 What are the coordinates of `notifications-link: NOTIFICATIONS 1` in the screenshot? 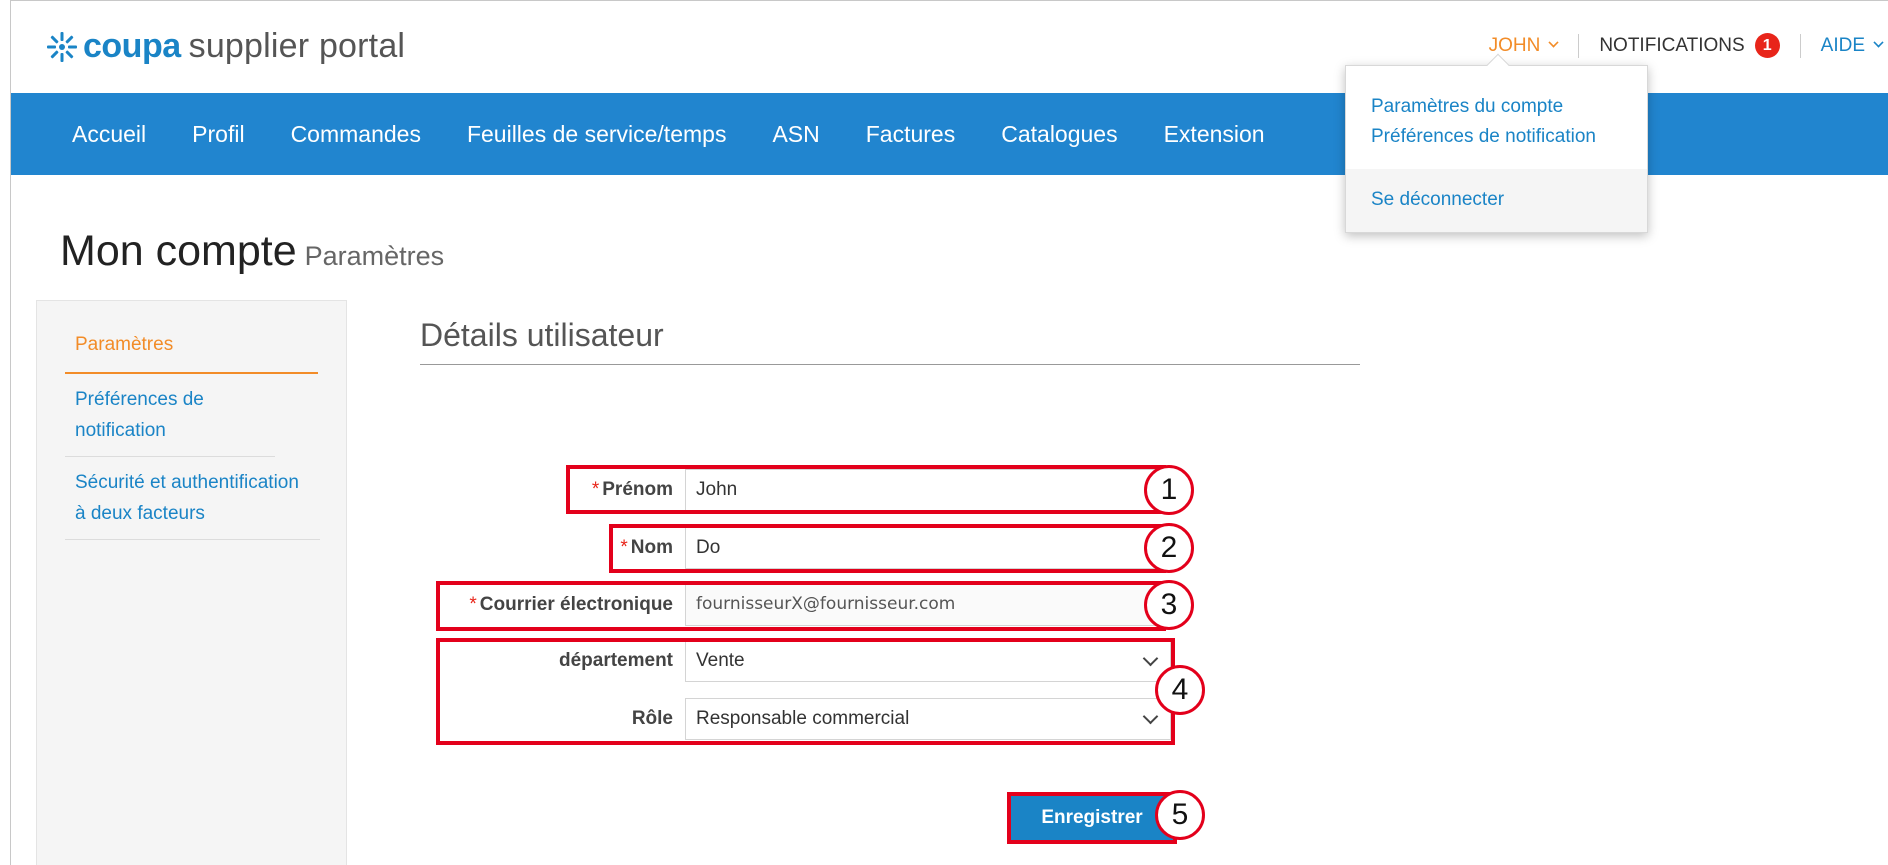 It's located at (1689, 45).